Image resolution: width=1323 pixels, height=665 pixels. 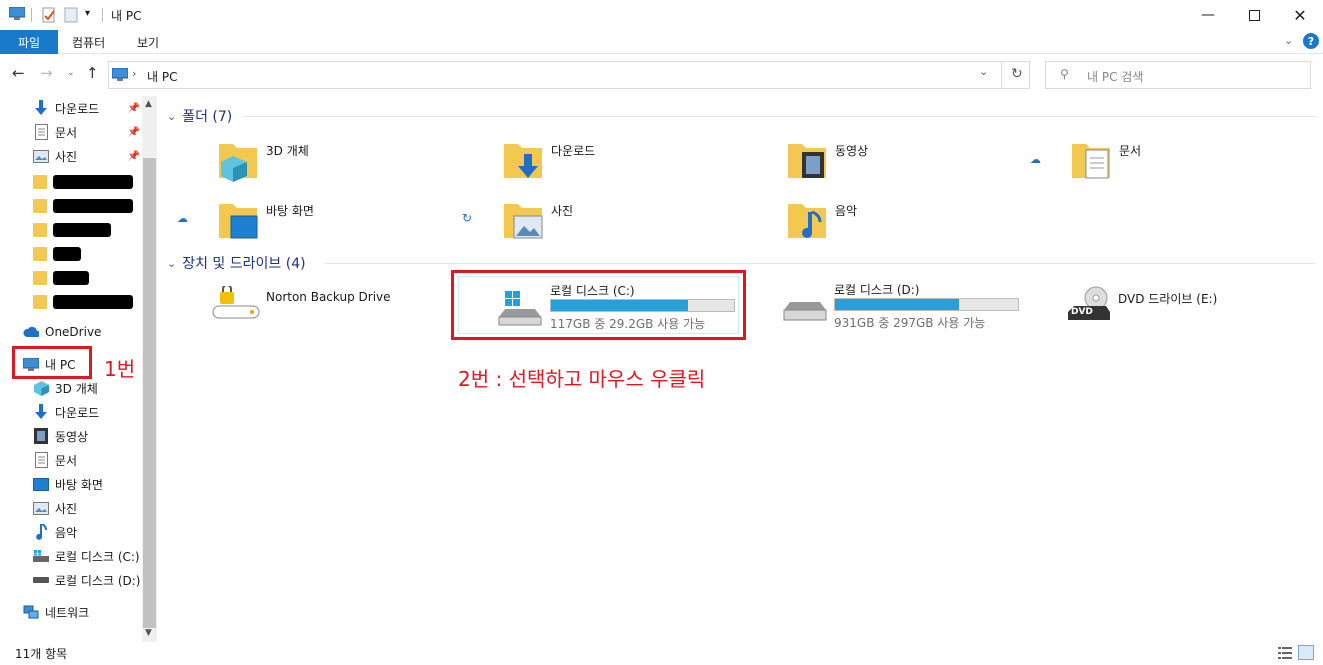 I want to click on folder-tile-desktop: 바탕 화면, so click(x=266, y=221).